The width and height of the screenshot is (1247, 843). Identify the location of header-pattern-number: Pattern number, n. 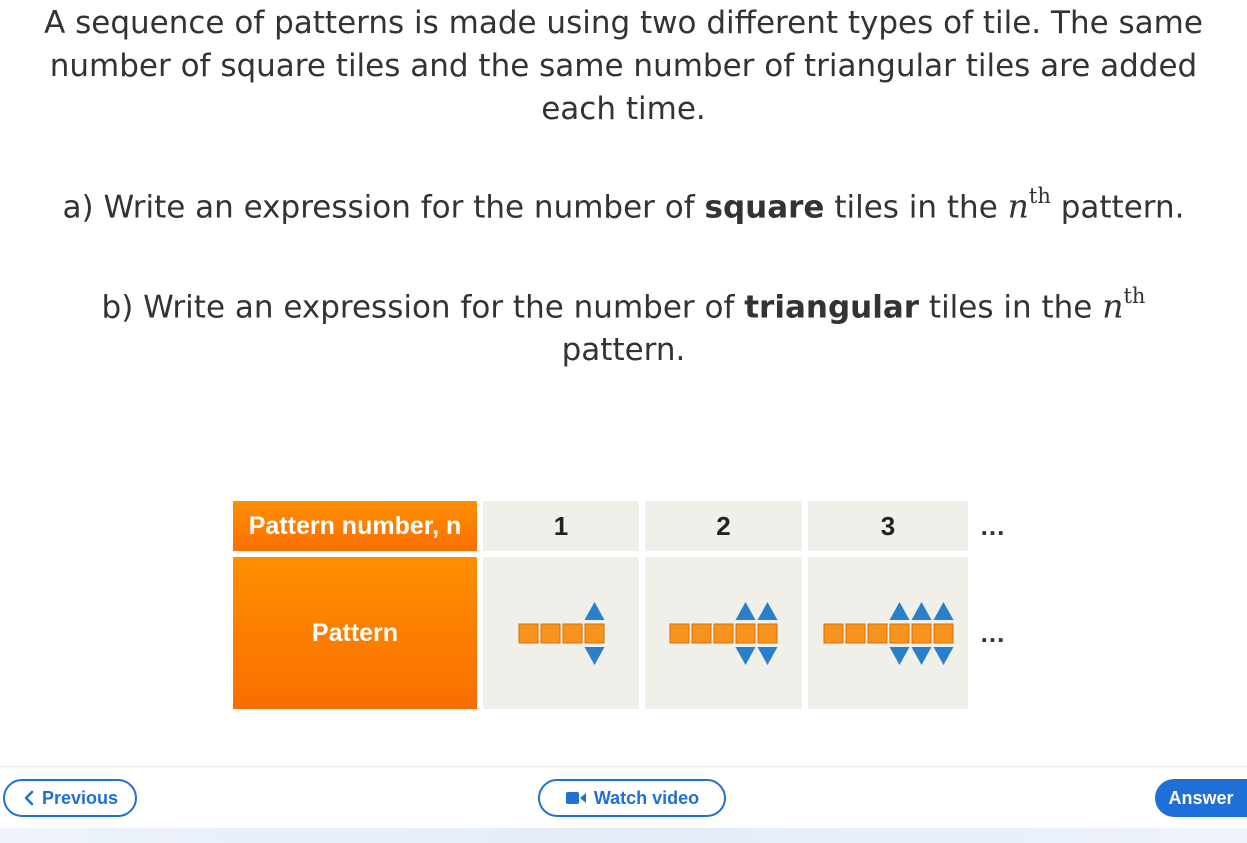
(355, 526).